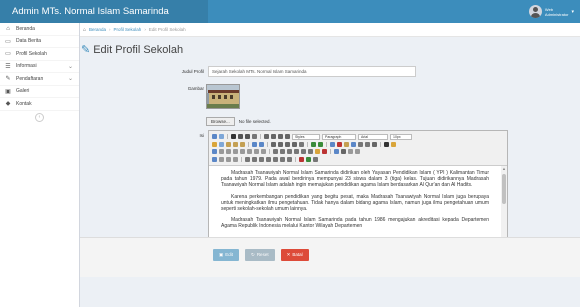 The height and width of the screenshot is (307, 580). Describe the element at coordinates (282, 152) in the screenshot. I see `remove-format-icon` at that location.